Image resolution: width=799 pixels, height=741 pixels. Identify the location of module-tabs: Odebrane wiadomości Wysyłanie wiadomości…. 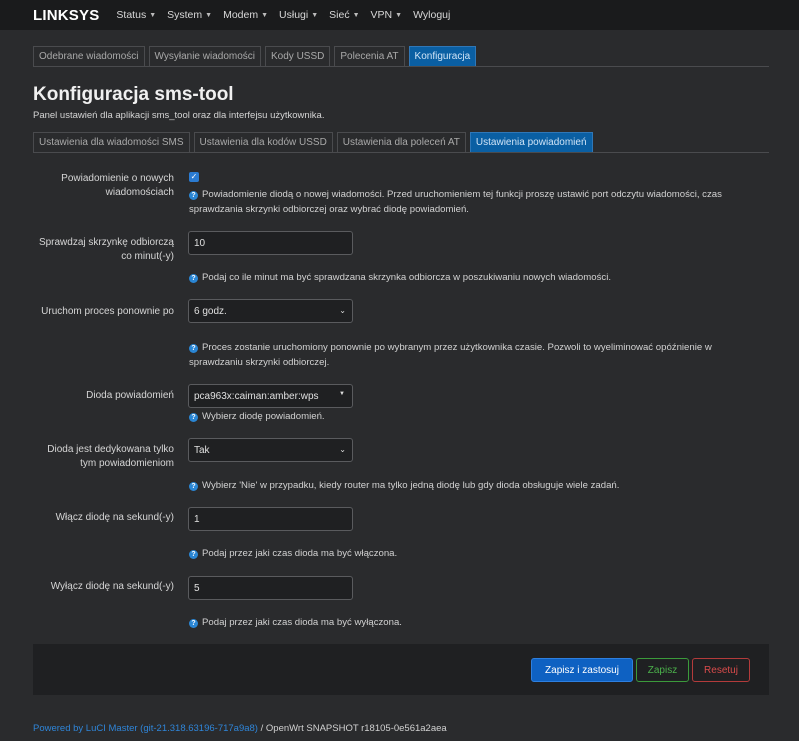
(401, 56).